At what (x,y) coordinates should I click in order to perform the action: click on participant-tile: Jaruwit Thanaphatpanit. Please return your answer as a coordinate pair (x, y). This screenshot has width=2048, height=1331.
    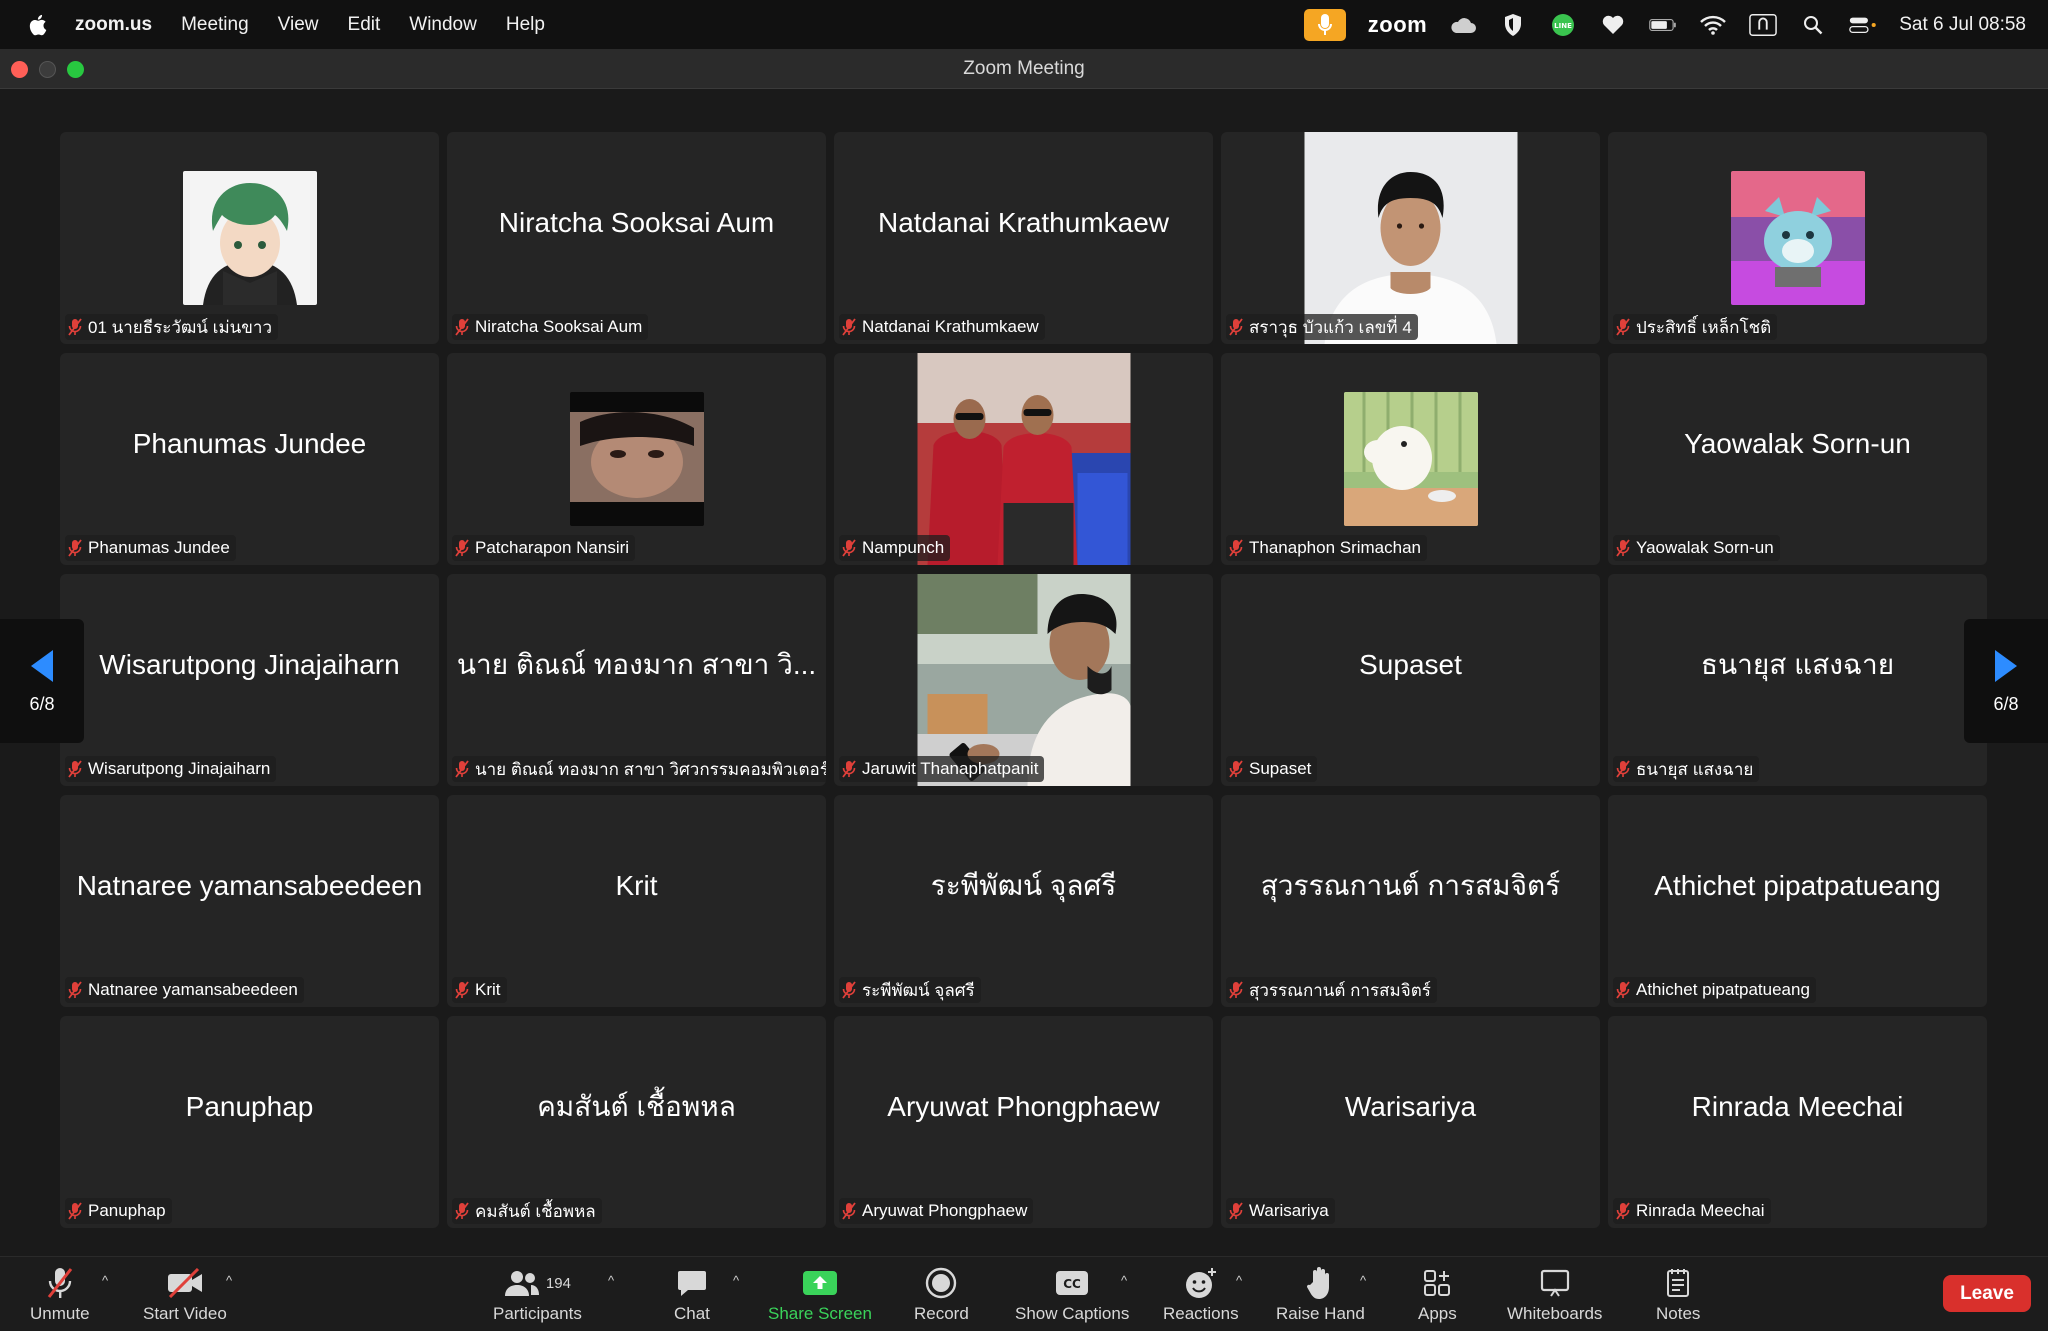
    Looking at the image, I should click on (1023, 680).